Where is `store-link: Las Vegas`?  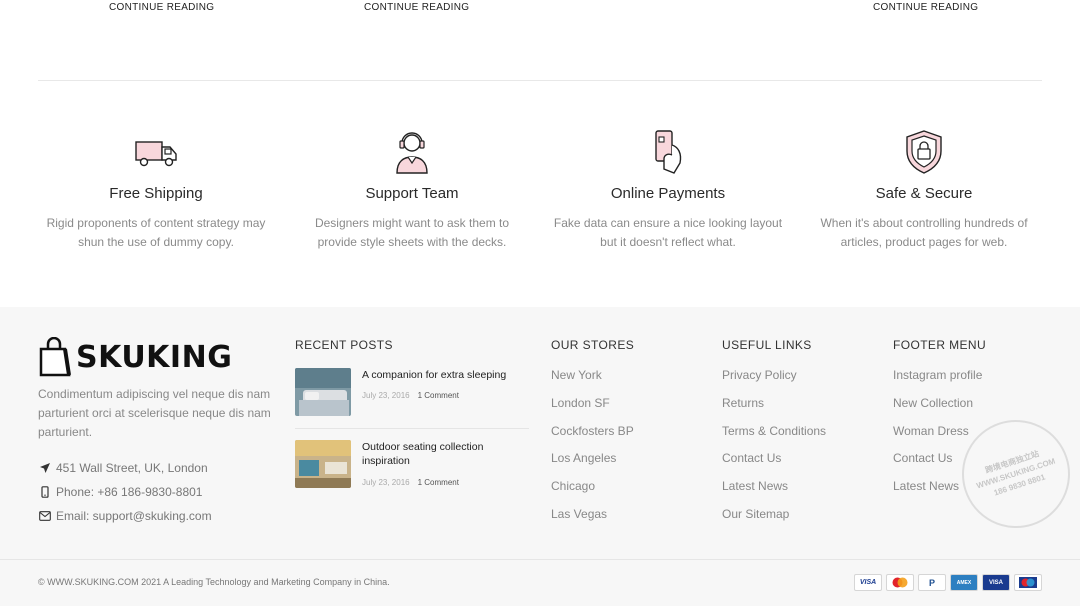 store-link: Las Vegas is located at coordinates (592, 520).